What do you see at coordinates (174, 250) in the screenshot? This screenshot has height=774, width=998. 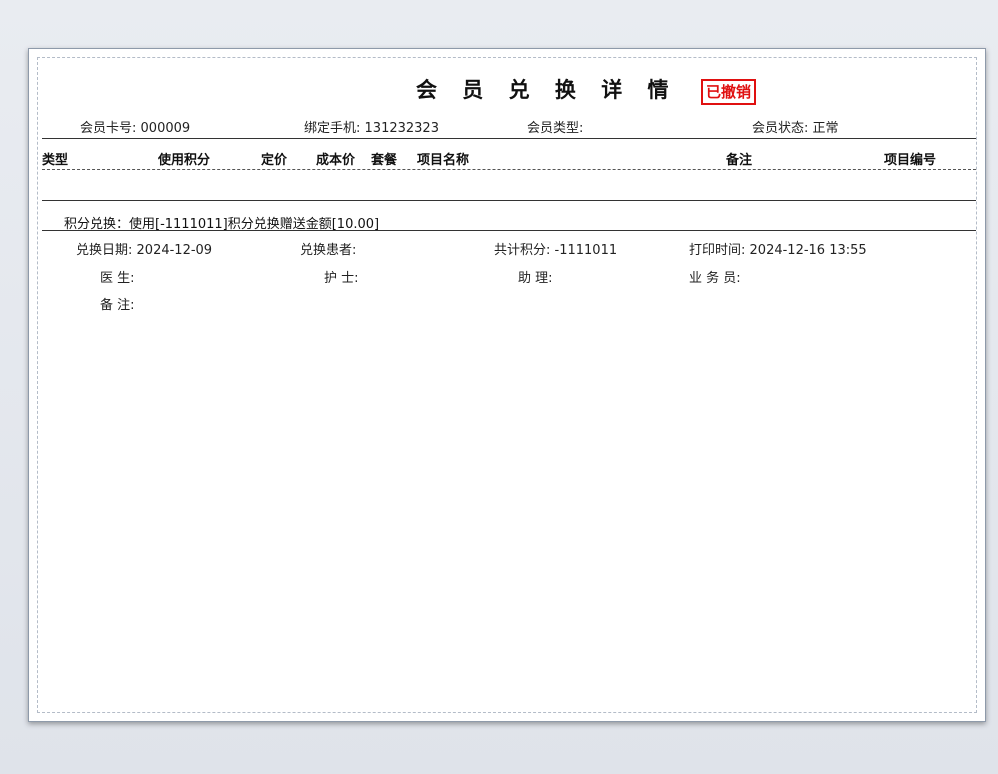 I see `exchange-date-value: 2024-12-09` at bounding box center [174, 250].